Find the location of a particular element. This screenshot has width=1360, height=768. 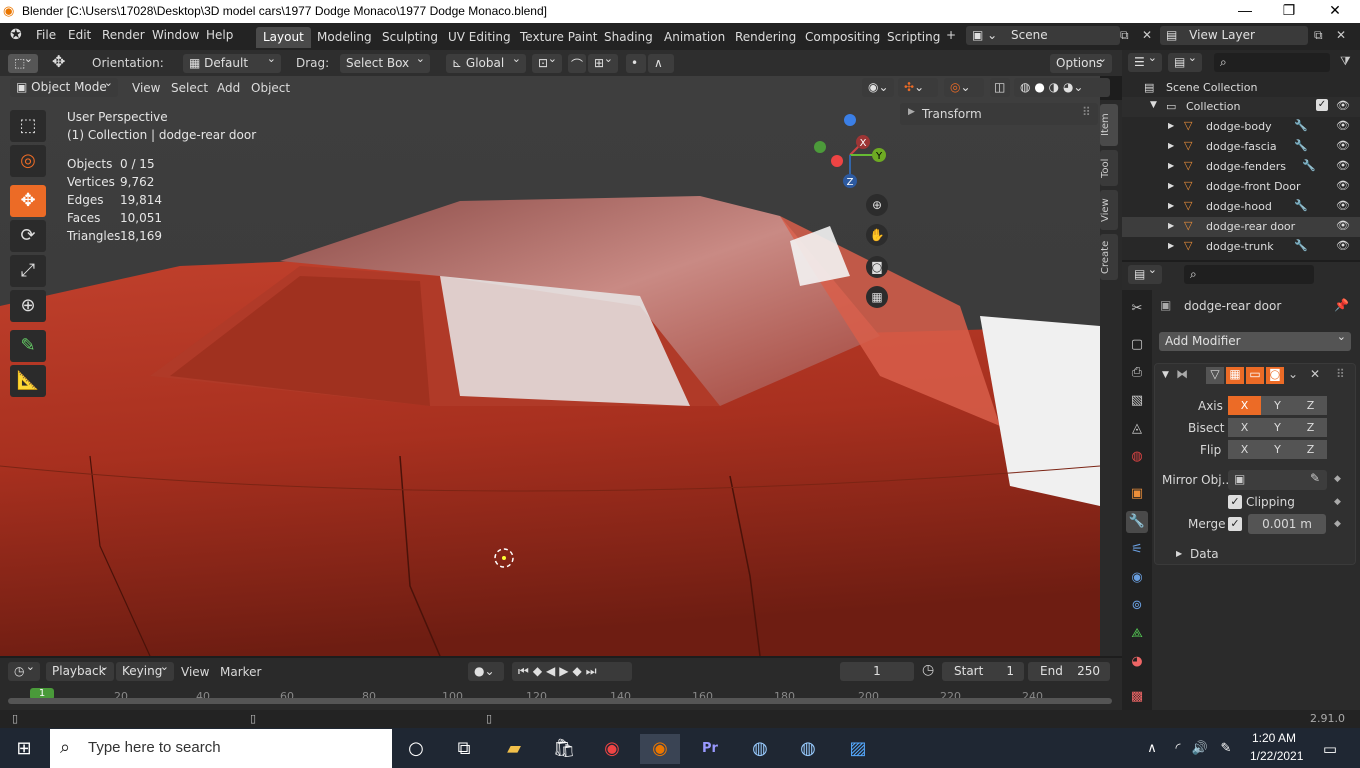

remove-modifier-icon: ✕ is located at coordinates (1315, 374).